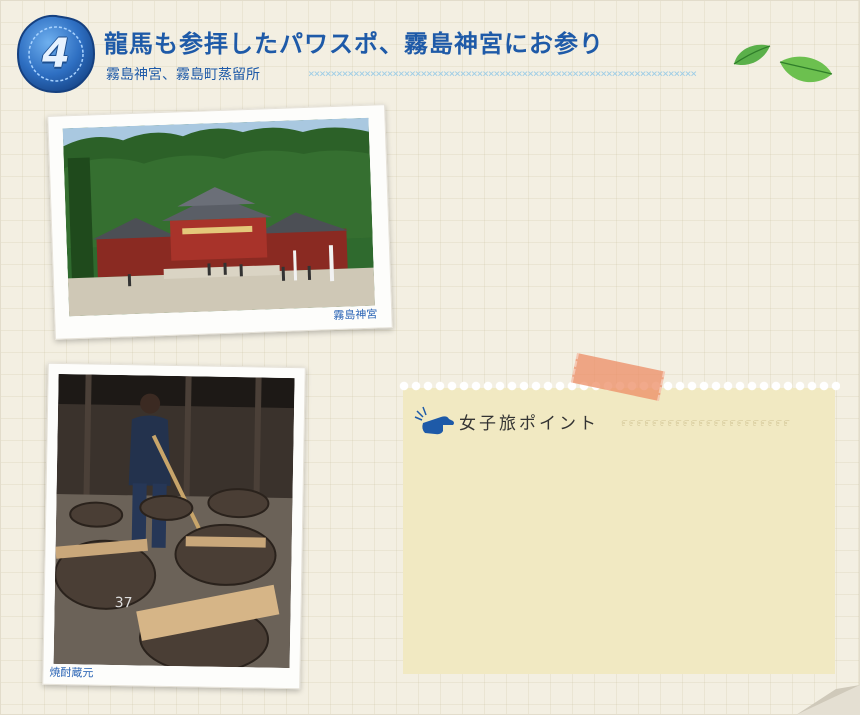  Describe the element at coordinates (219, 217) in the screenshot. I see `shrine-photo` at that location.